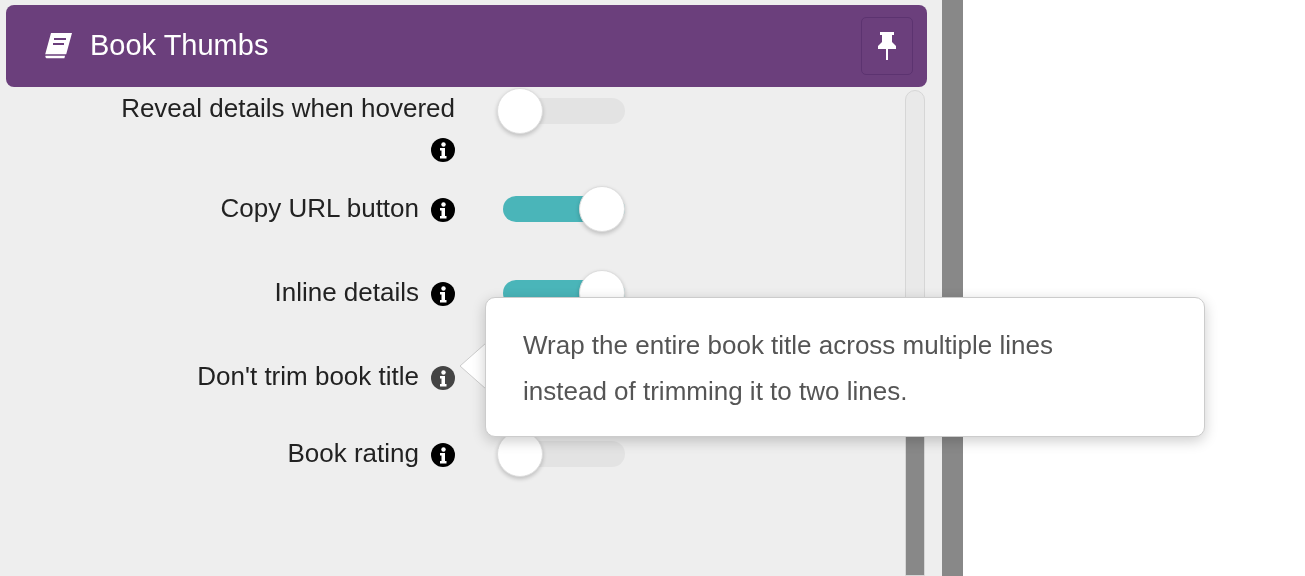  I want to click on tooltip: Wrap the entire book title across multiple lines instead of trimming it to two lines., so click(845, 367).